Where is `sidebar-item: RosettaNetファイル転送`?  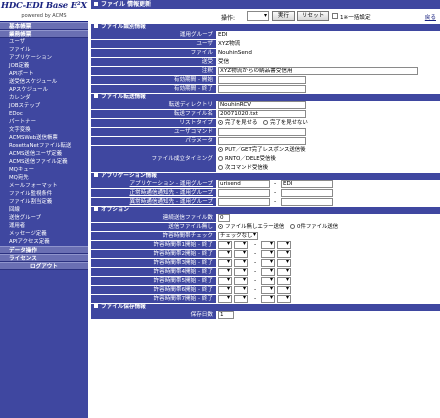 sidebar-item: RosettaNetファイル転送 is located at coordinates (44, 146).